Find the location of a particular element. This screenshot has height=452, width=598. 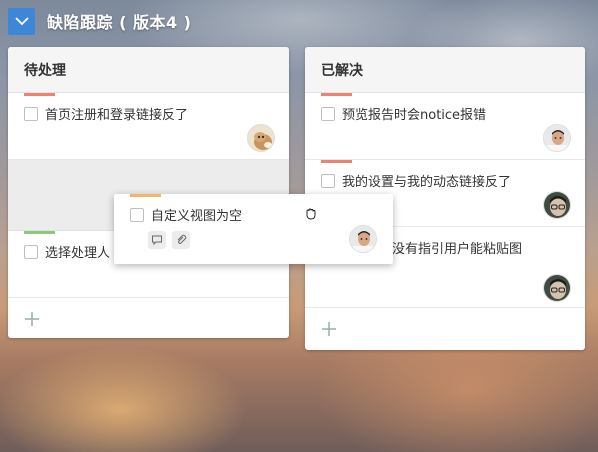

attachment-button is located at coordinates (181, 240).